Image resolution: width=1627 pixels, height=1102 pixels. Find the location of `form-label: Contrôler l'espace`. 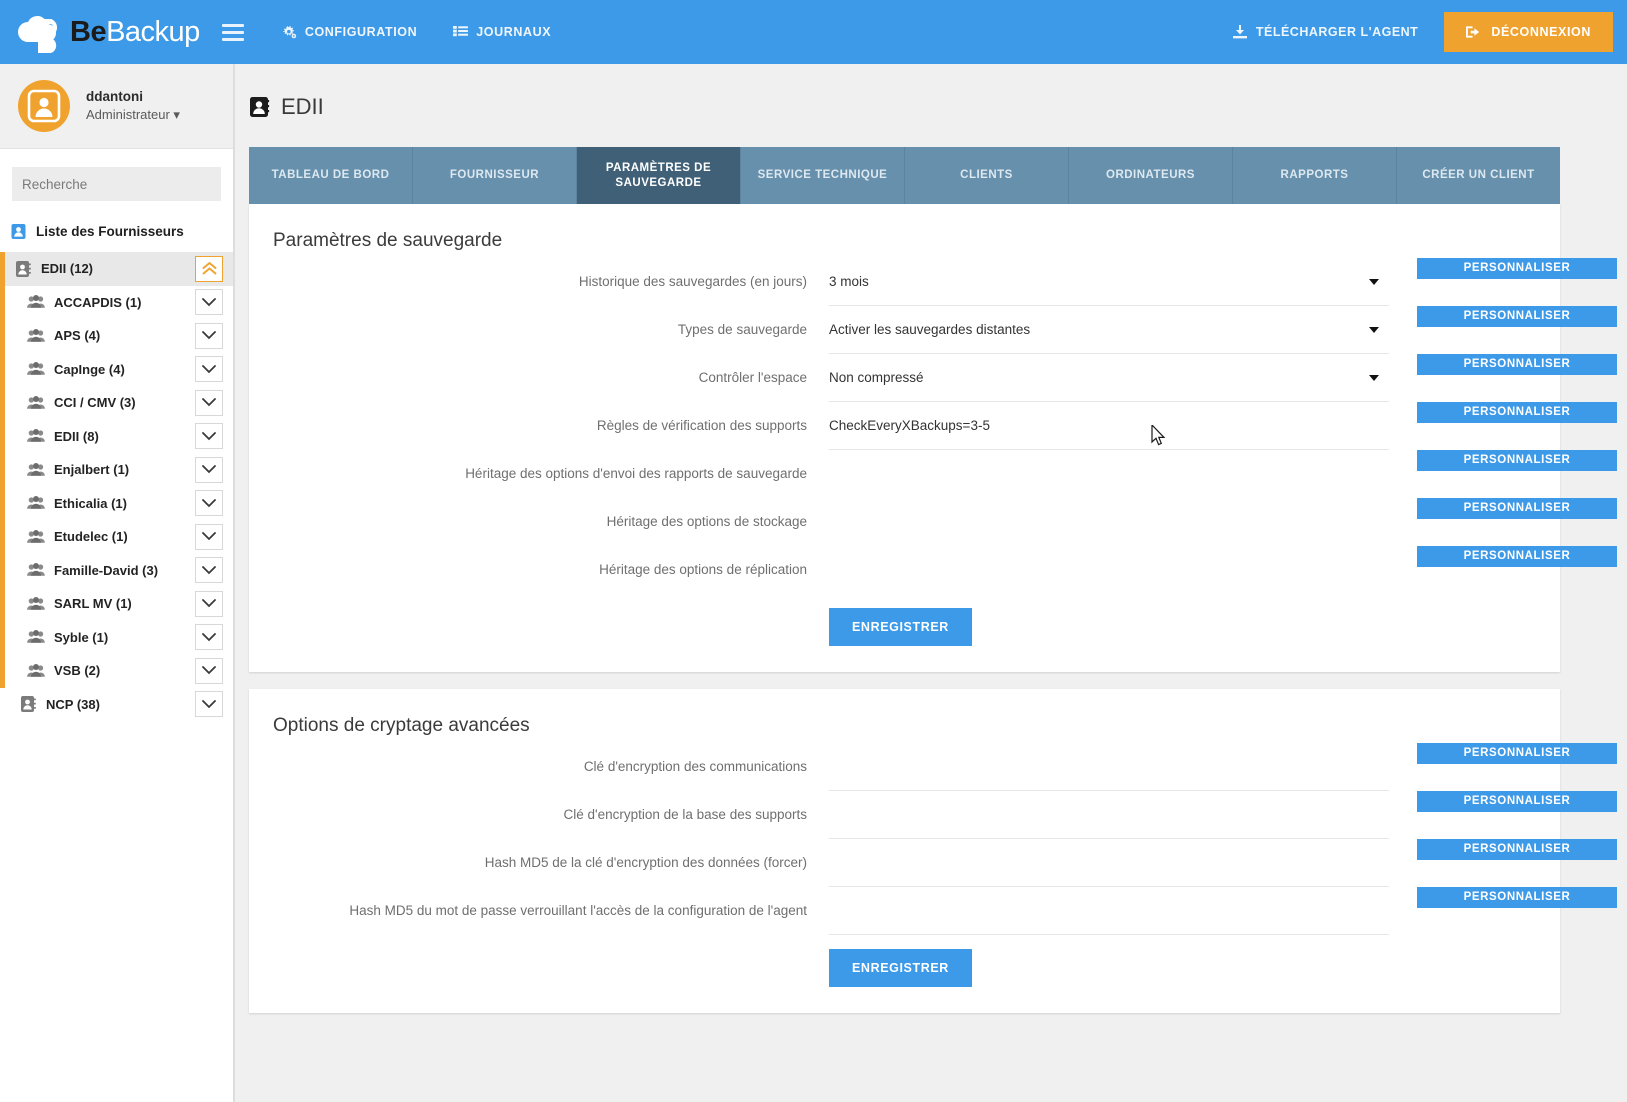

form-label: Contrôler l'espace is located at coordinates (752, 377).